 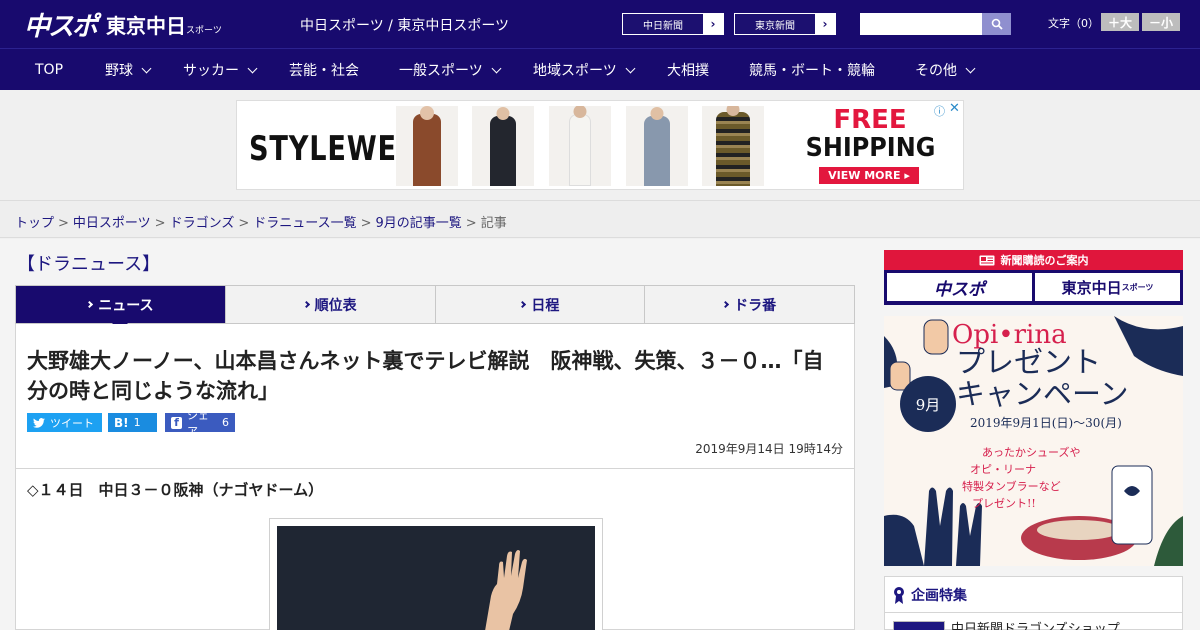 I want to click on breadcrumb-september-list: 9月の記事一覧, so click(x=419, y=223).